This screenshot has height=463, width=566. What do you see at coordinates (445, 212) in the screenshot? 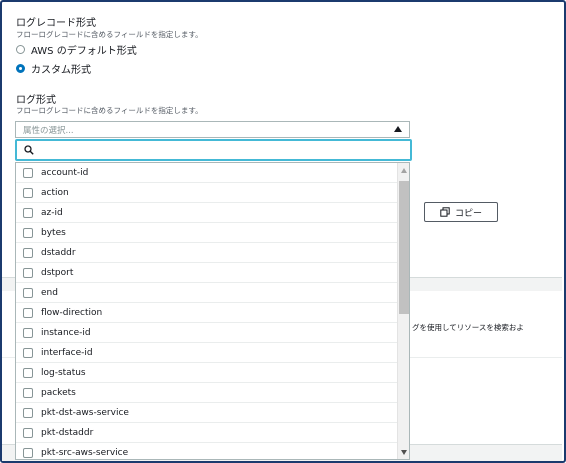
I see `copy-icon` at bounding box center [445, 212].